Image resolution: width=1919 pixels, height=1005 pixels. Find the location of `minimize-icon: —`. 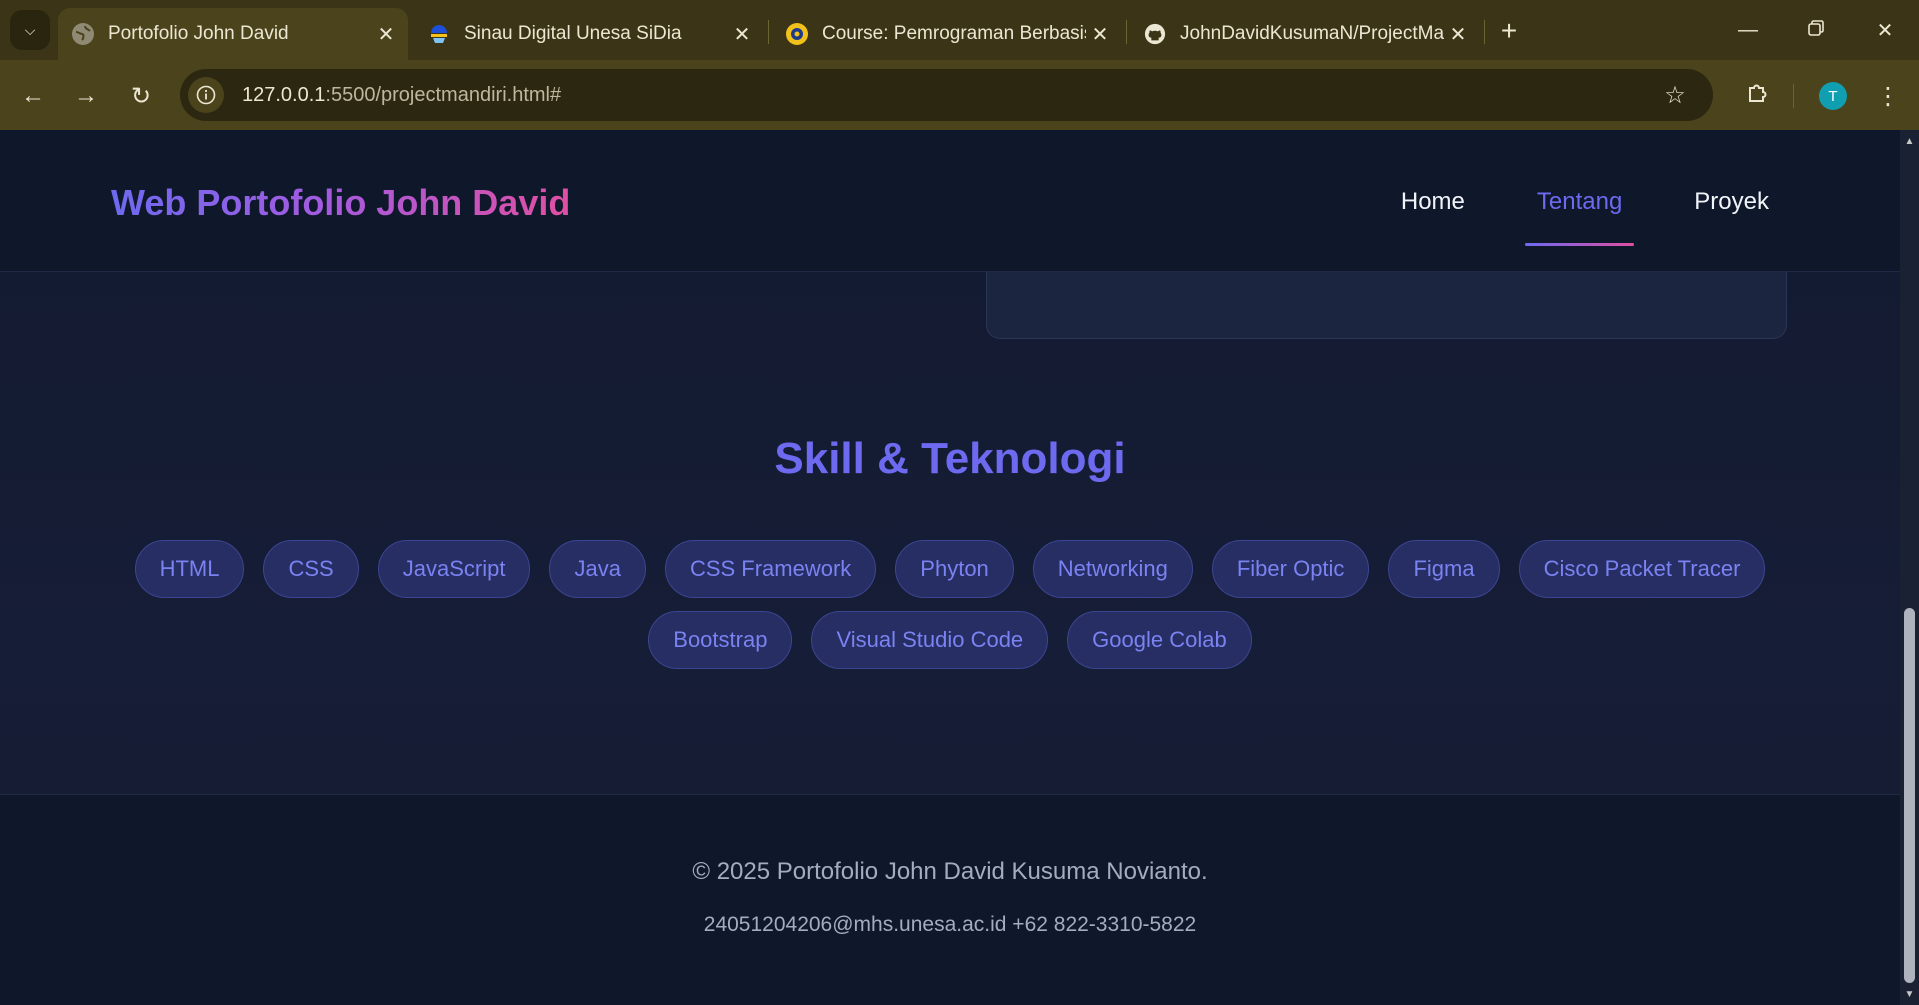

minimize-icon: — is located at coordinates (1748, 29).